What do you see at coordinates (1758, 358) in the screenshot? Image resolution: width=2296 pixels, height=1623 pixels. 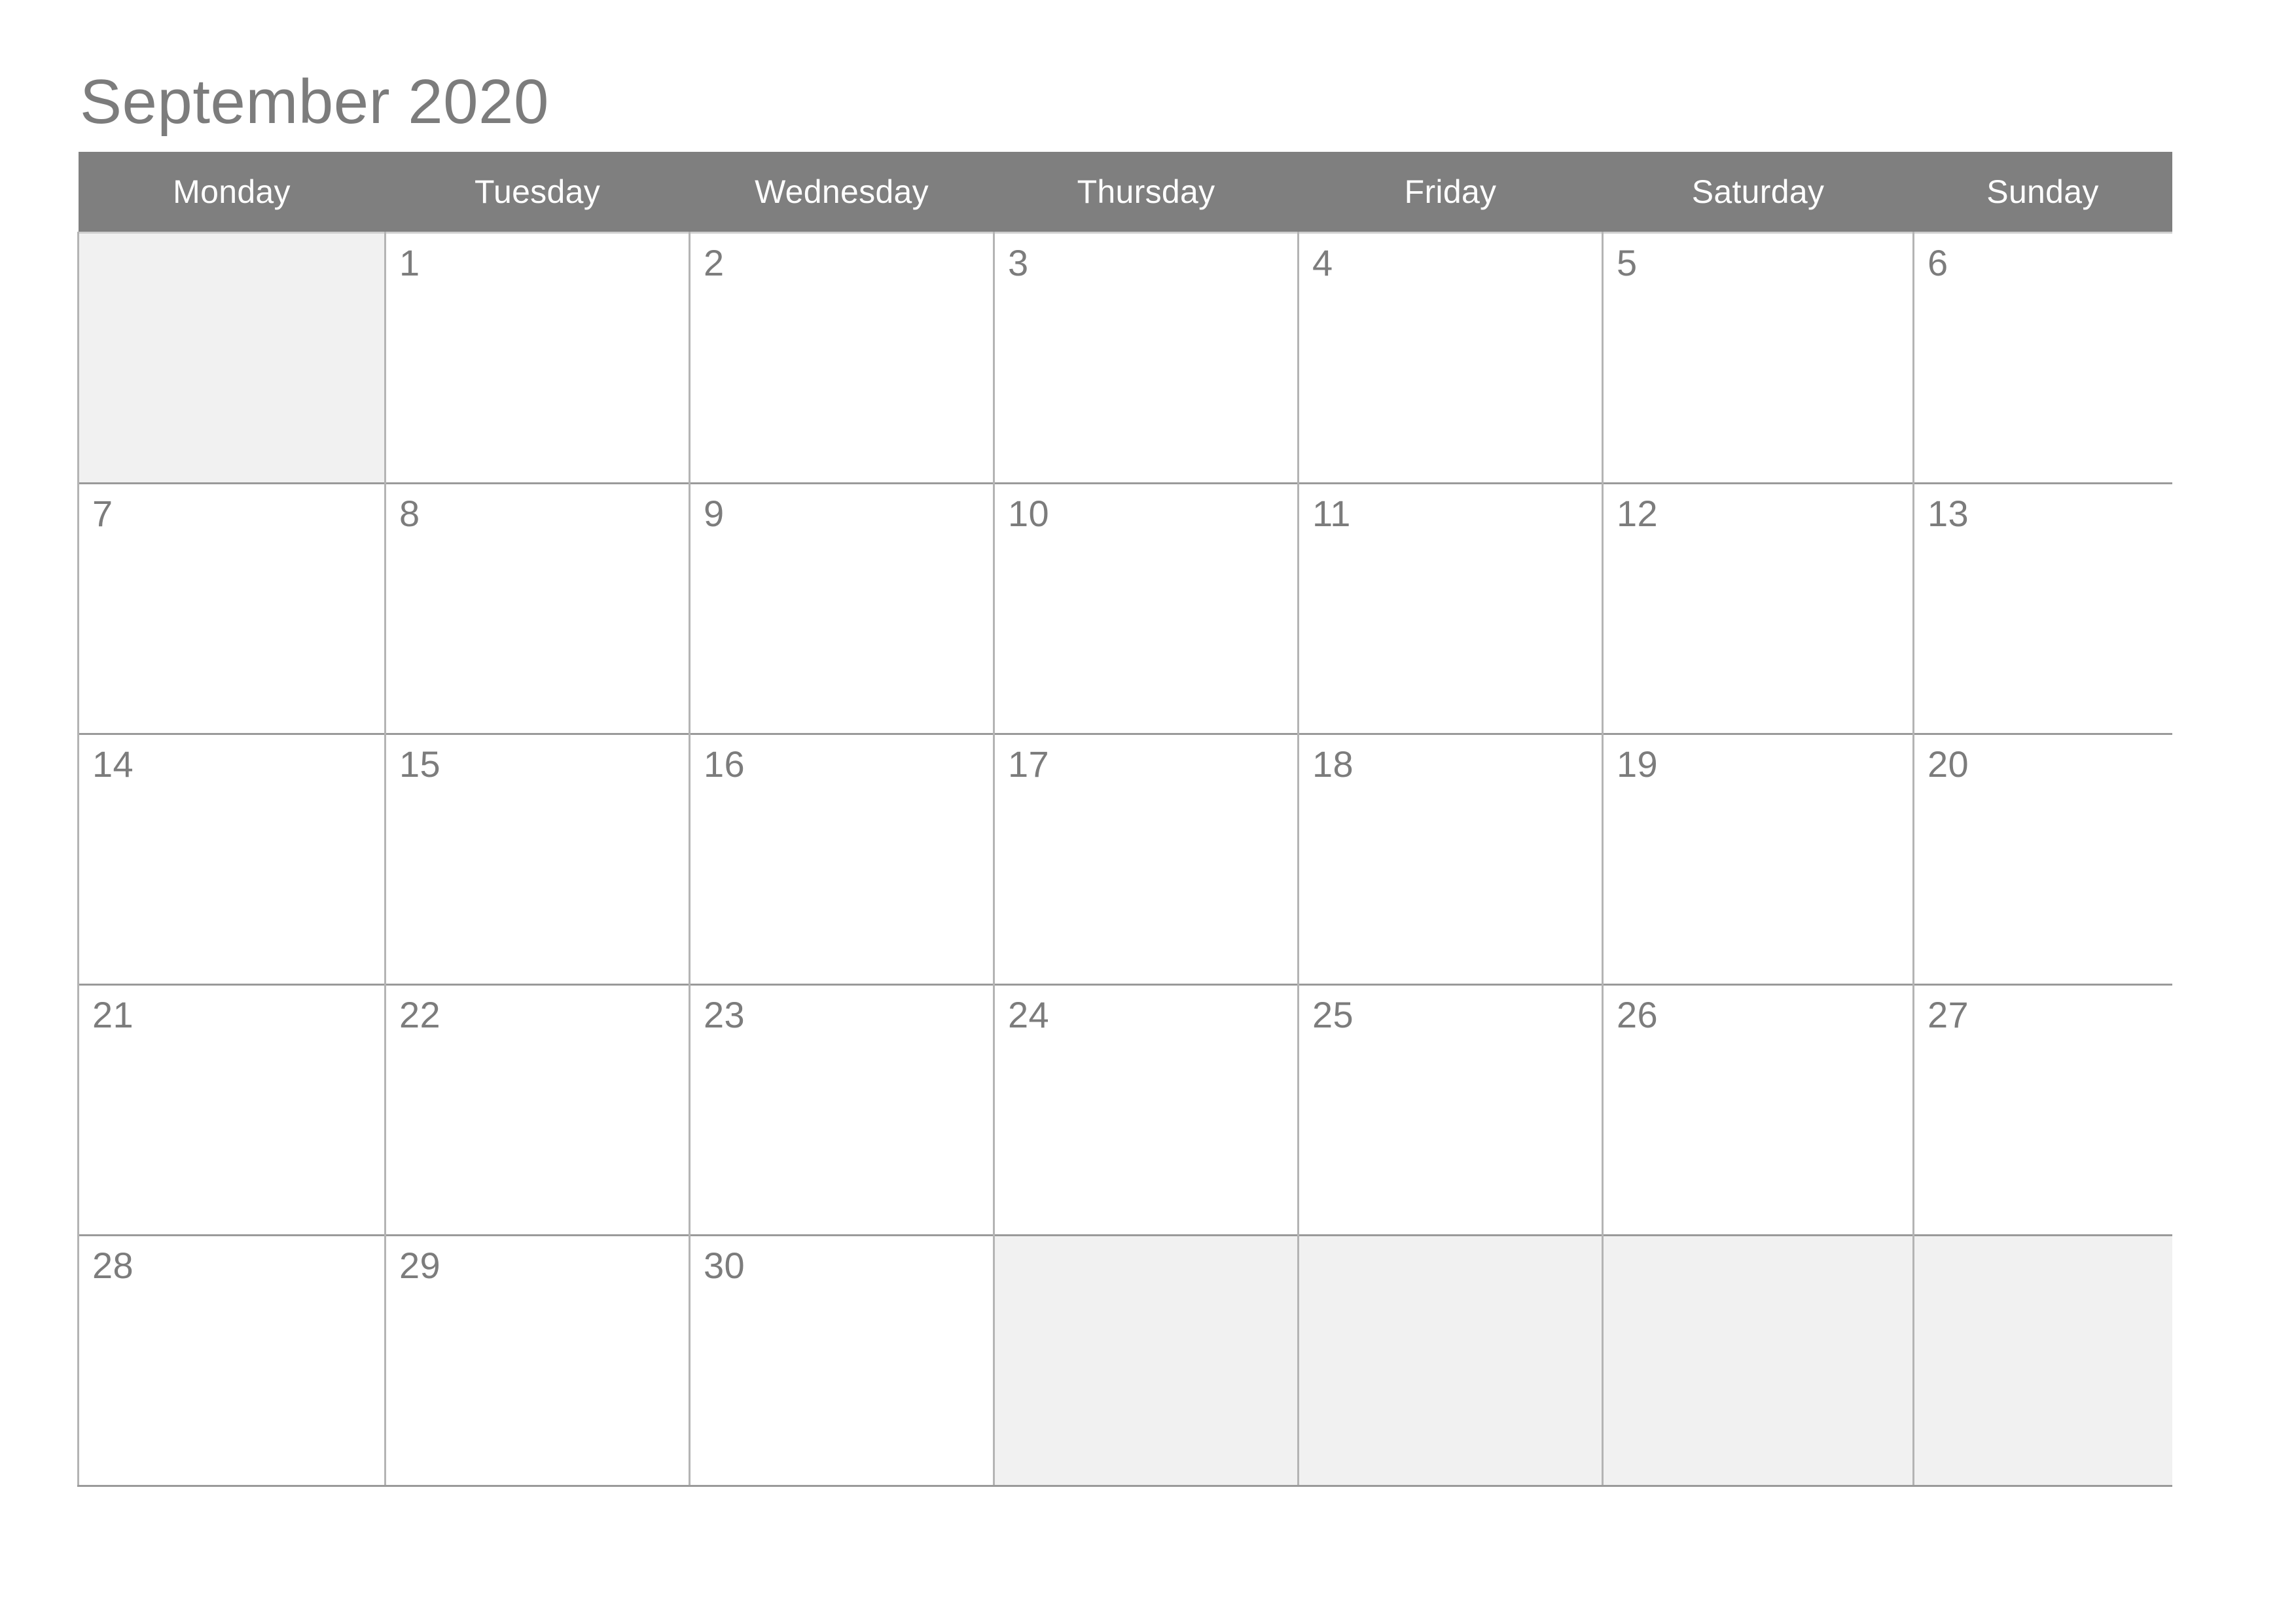 I see `calendar-day-cell: 5` at bounding box center [1758, 358].